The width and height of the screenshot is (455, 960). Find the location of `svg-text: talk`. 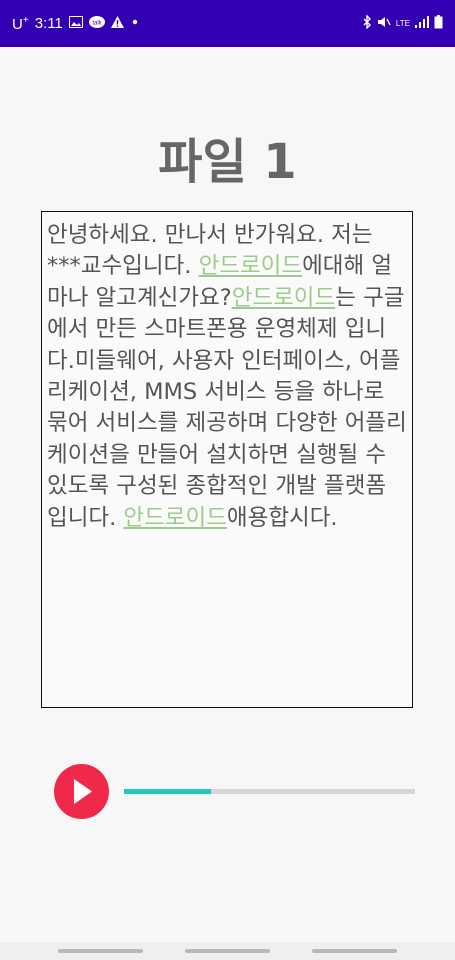

svg-text: talk is located at coordinates (97, 24).